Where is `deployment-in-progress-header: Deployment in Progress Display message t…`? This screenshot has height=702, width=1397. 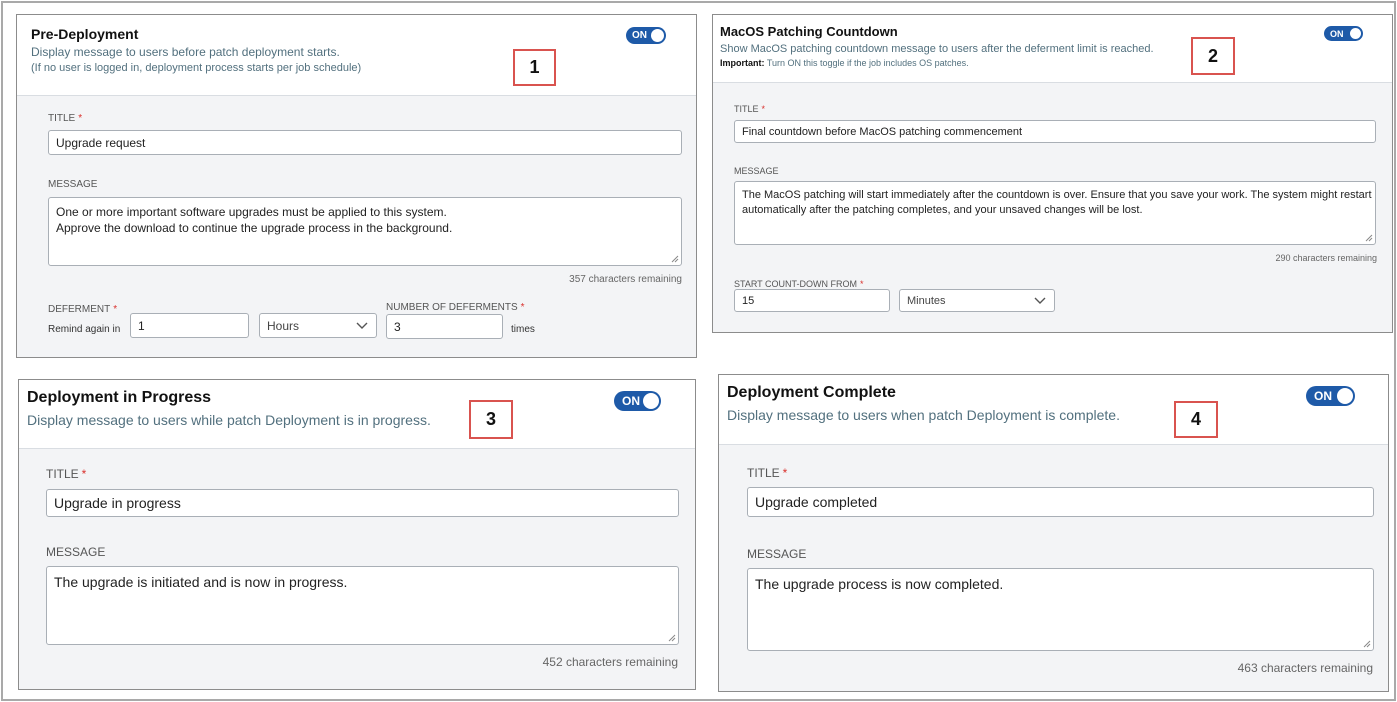
deployment-in-progress-header: Deployment in Progress Display message t… is located at coordinates (357, 414).